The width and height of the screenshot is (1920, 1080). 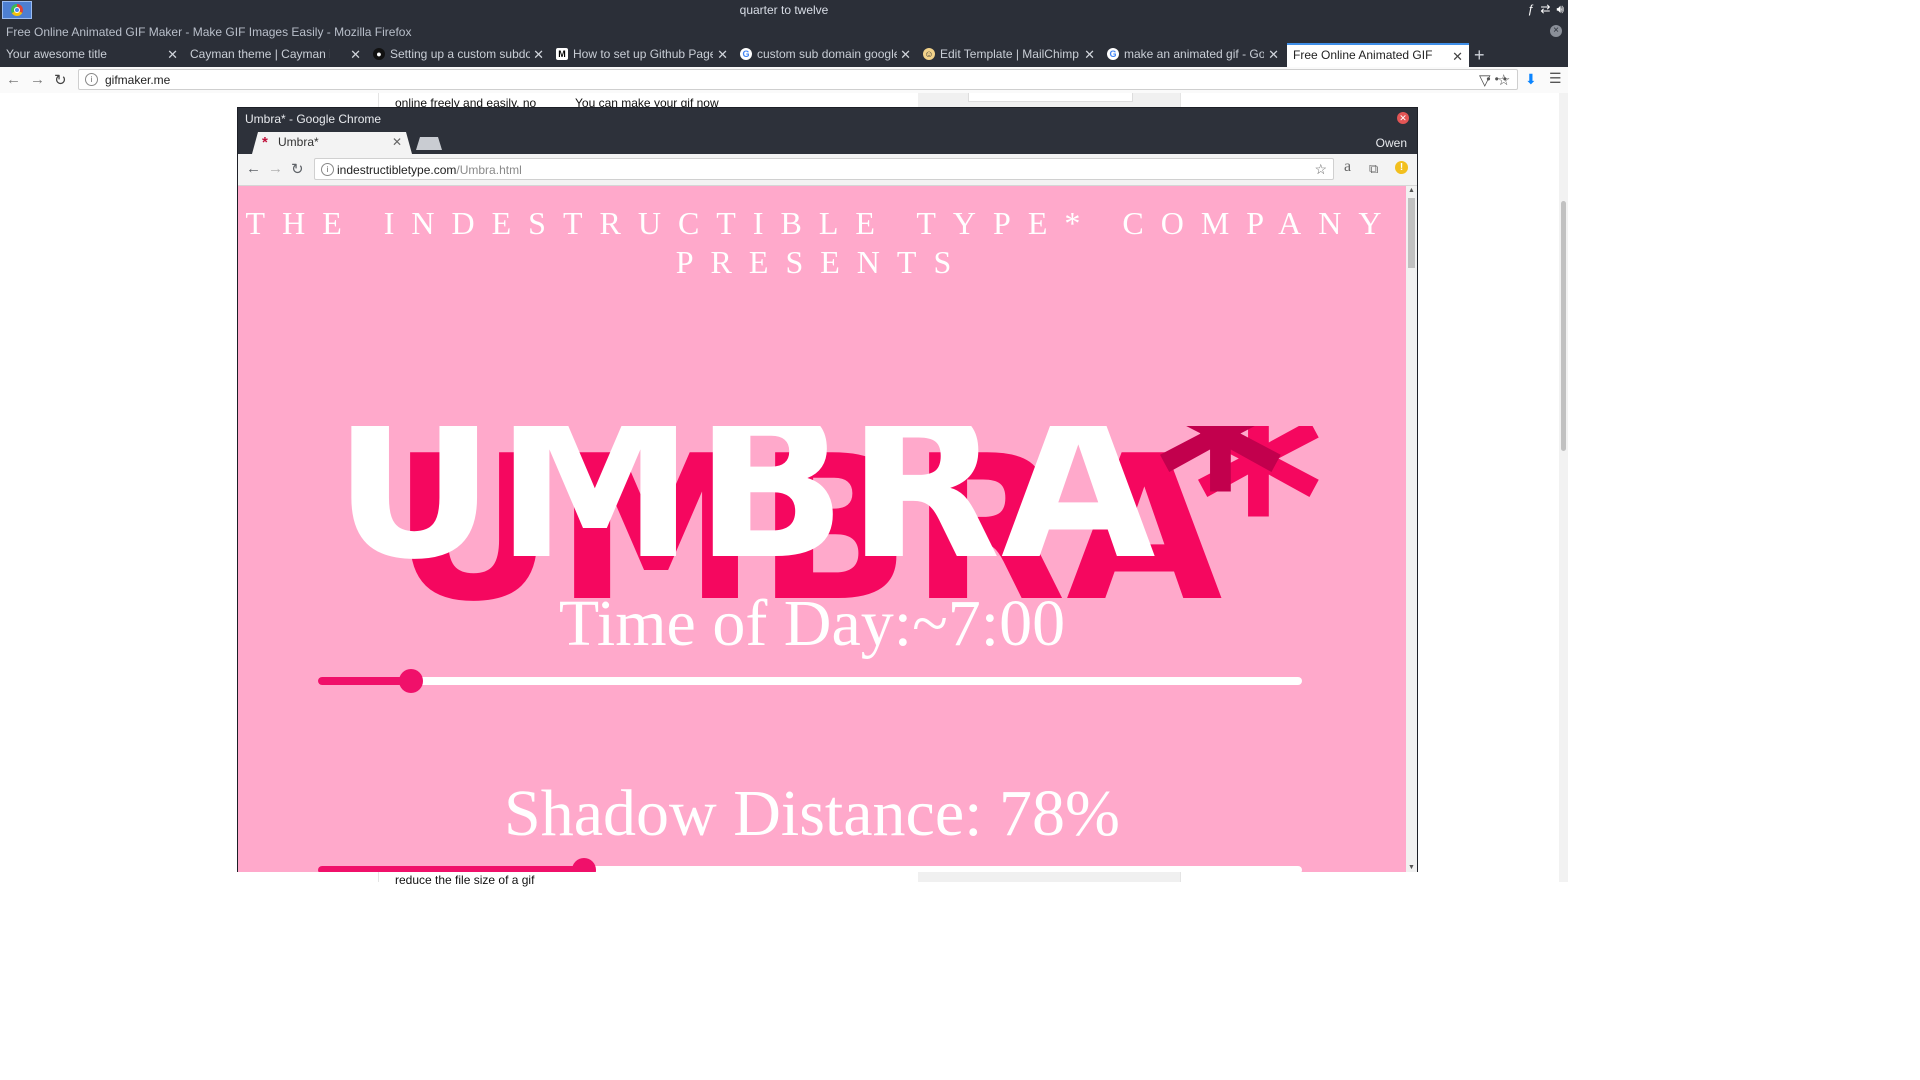 I want to click on firefox-tab: ● Setting up a custom subdom ✕, so click(x=458, y=55).